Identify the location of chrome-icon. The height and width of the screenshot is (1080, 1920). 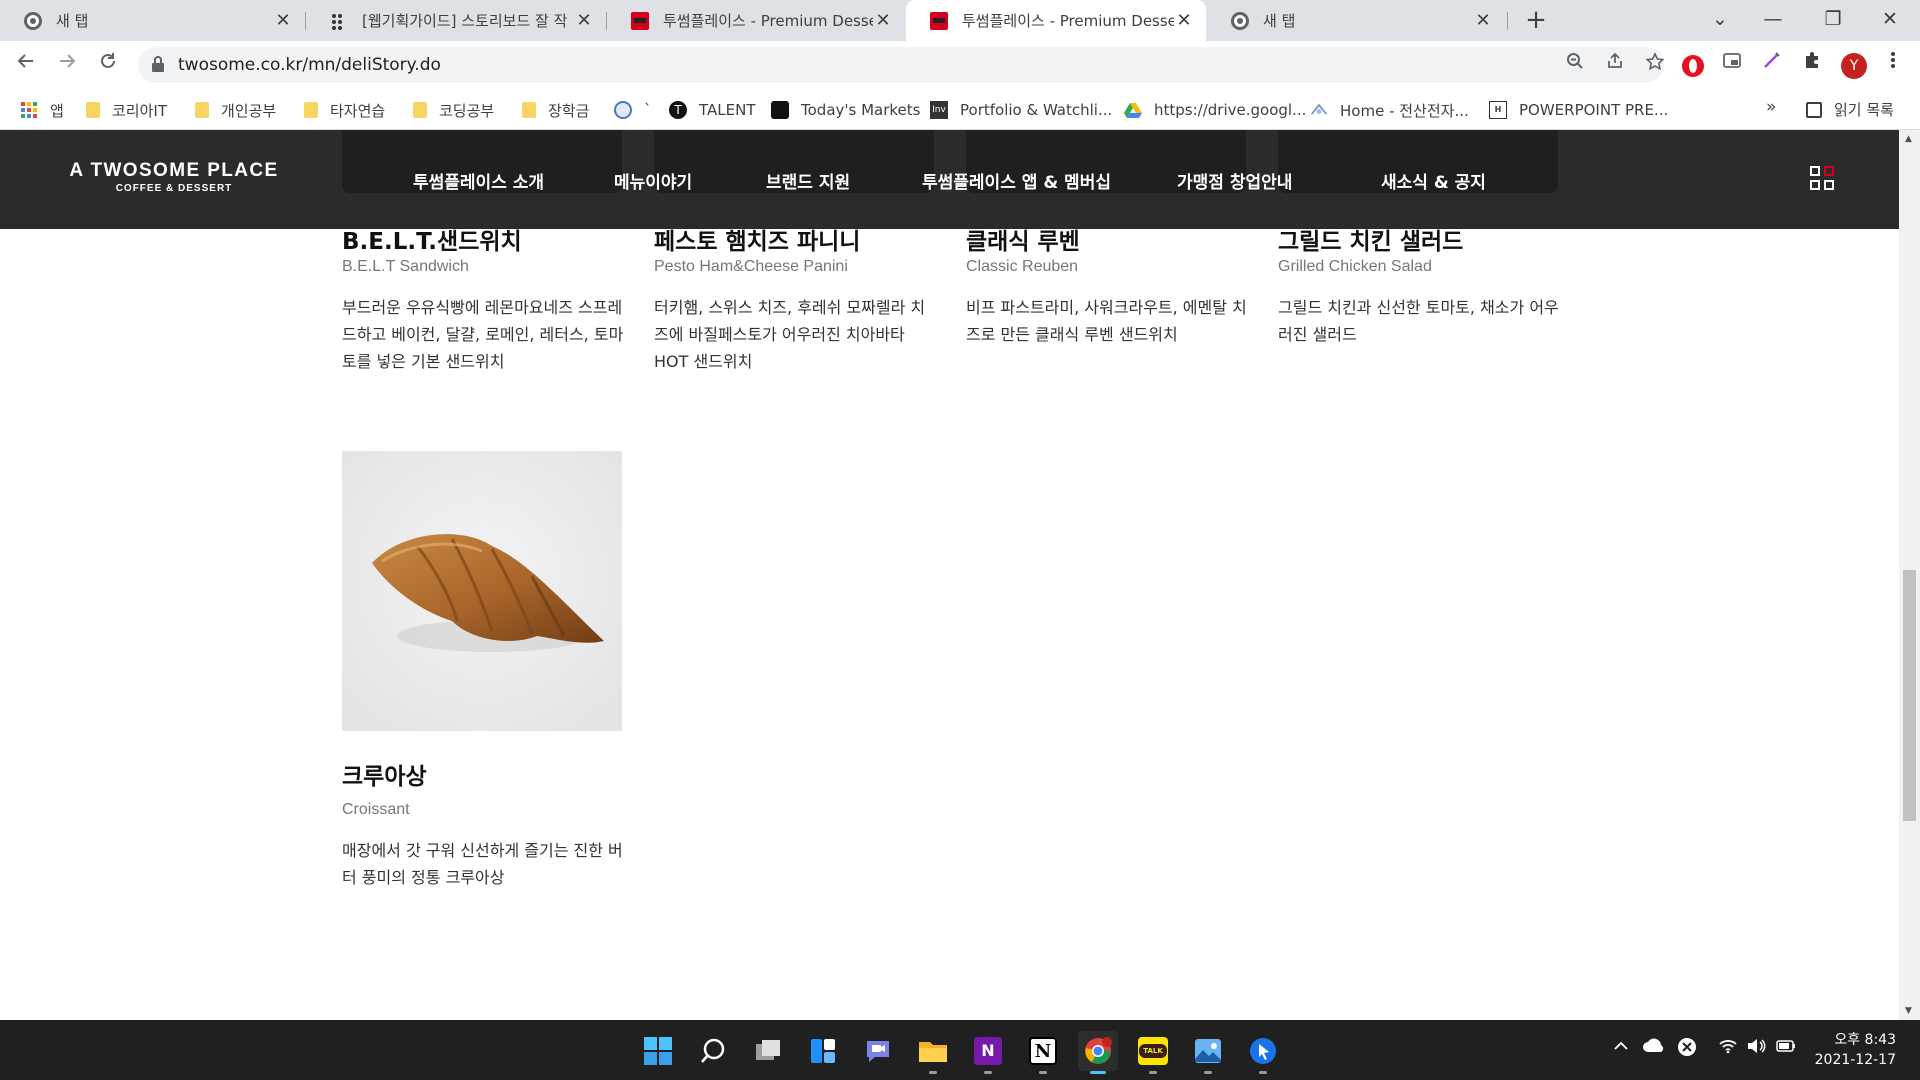
(1098, 1050).